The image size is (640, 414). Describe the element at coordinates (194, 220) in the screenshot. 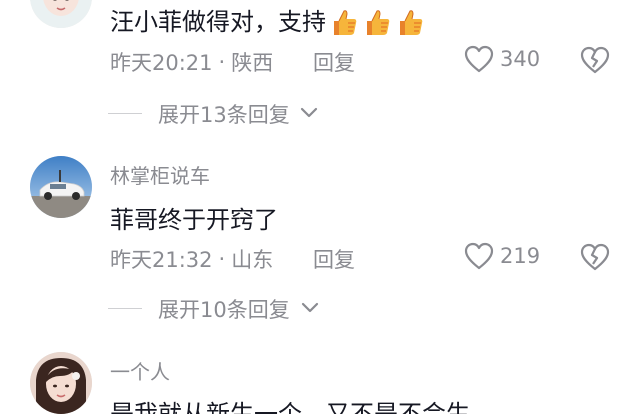

I see `comment-text: 菲哥终于开窍了` at that location.